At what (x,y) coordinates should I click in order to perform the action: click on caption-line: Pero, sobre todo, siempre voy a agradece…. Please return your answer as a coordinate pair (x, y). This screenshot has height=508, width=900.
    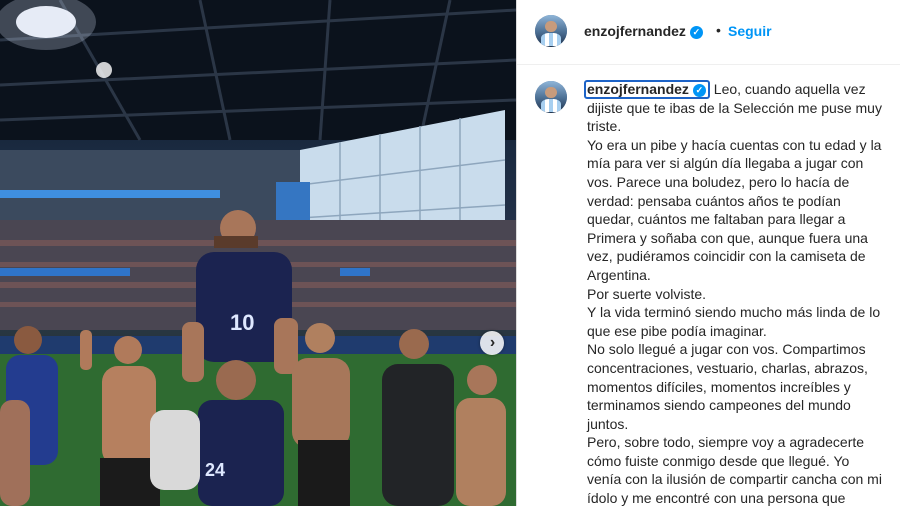
    Looking at the image, I should click on (726, 442).